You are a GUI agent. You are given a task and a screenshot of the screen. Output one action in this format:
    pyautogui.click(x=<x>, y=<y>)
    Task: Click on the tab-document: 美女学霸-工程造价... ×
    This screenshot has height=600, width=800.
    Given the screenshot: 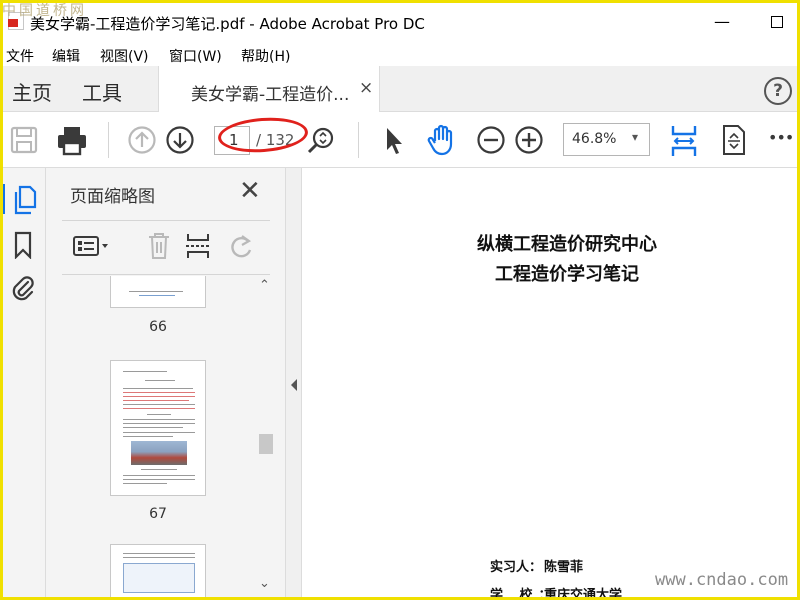 What is the action you would take?
    pyautogui.click(x=269, y=89)
    